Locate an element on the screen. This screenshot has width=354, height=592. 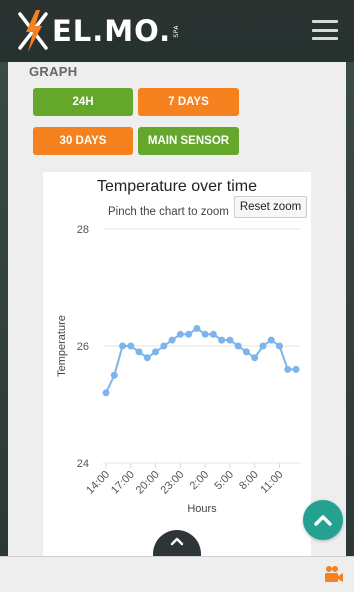
x-tick-label: 20:00 is located at coordinates (148, 483).